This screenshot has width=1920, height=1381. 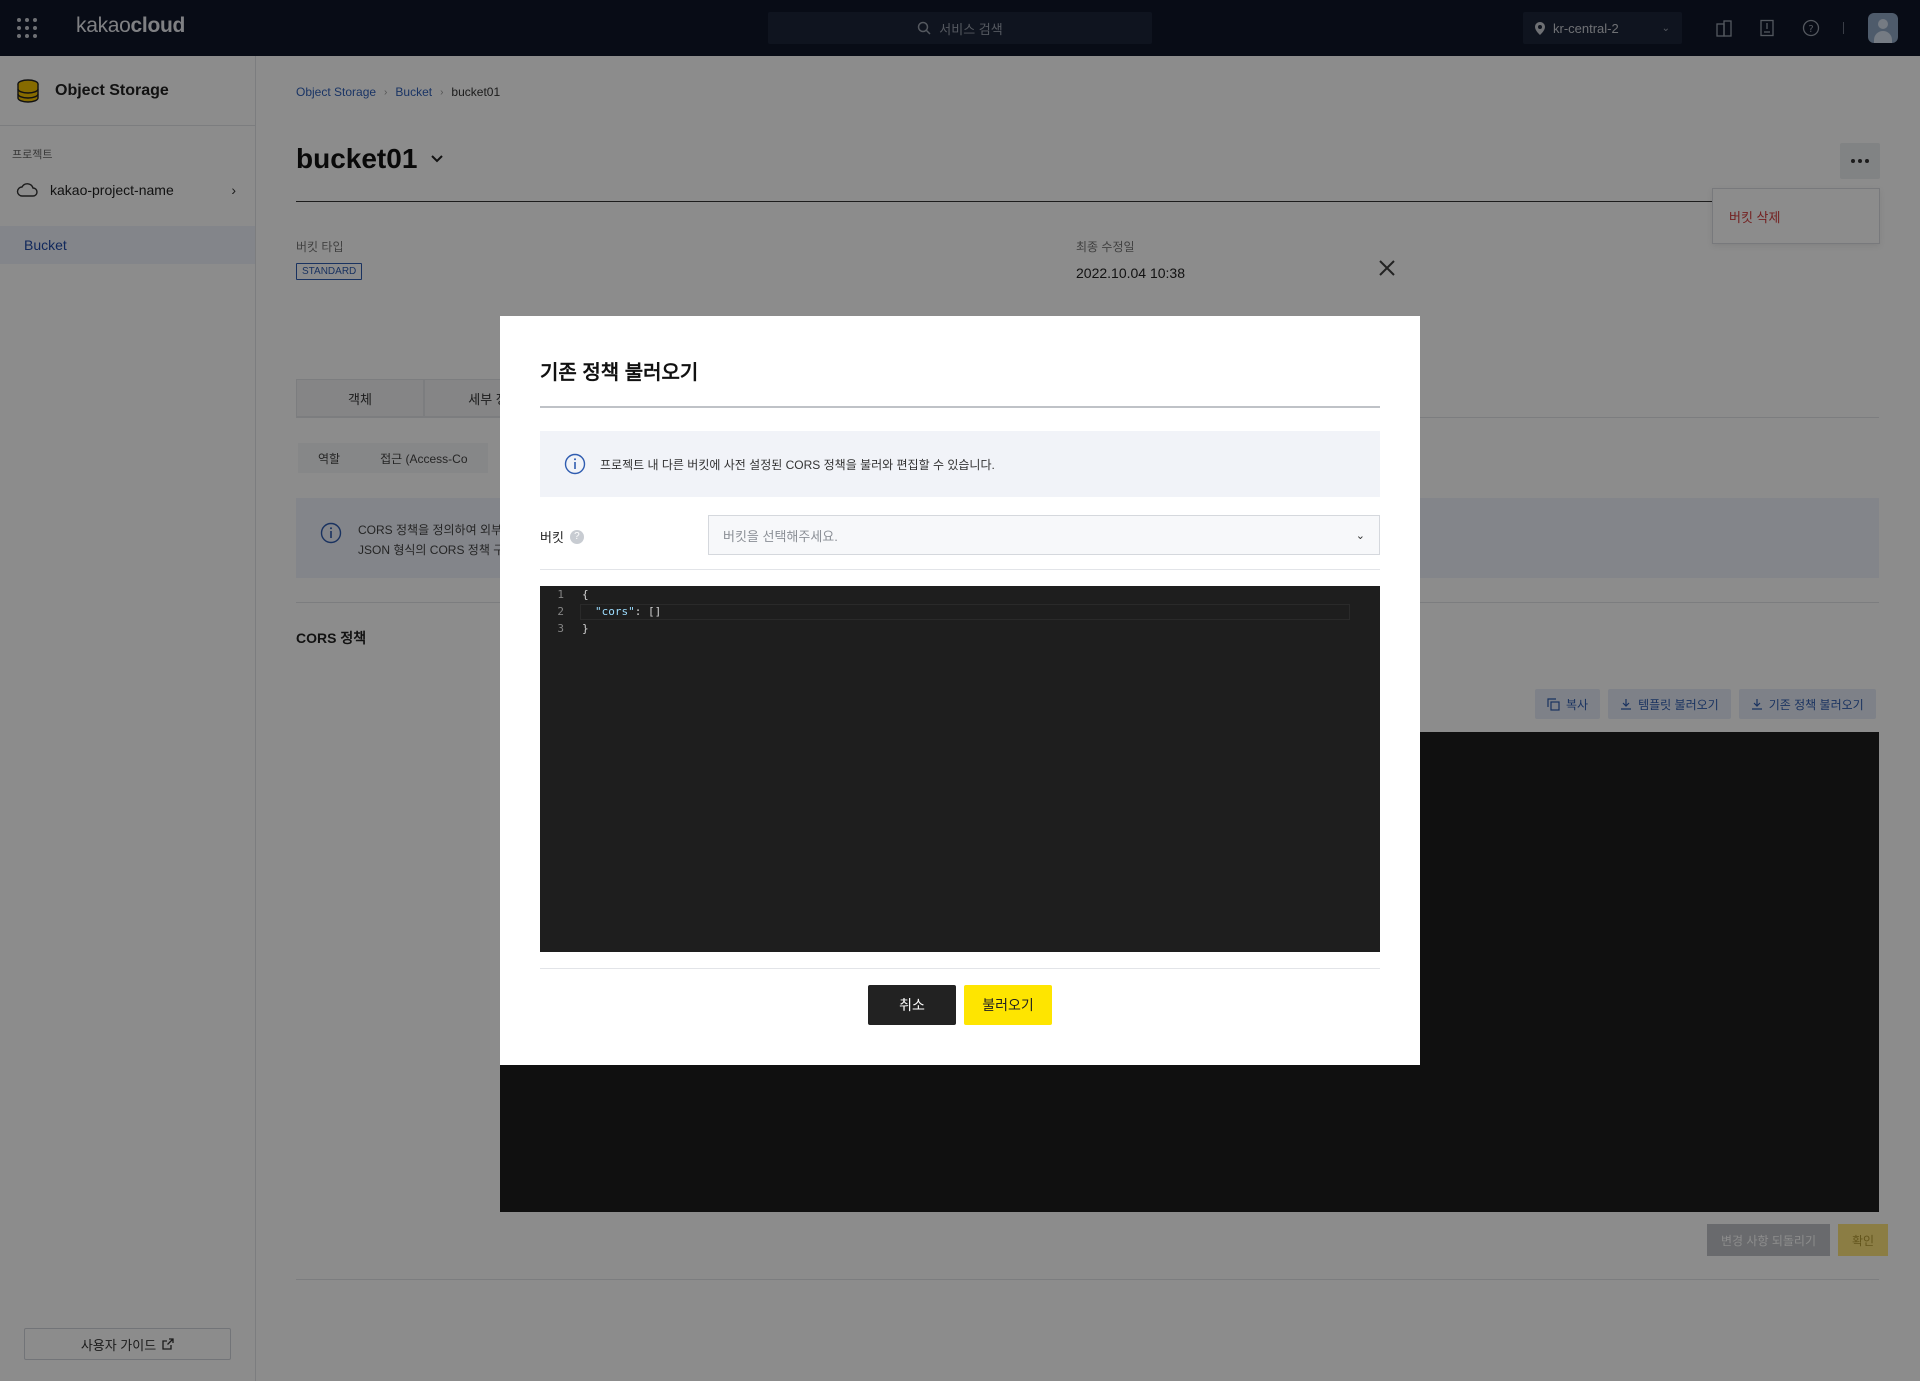 I want to click on code-text: {, so click(x=585, y=594).